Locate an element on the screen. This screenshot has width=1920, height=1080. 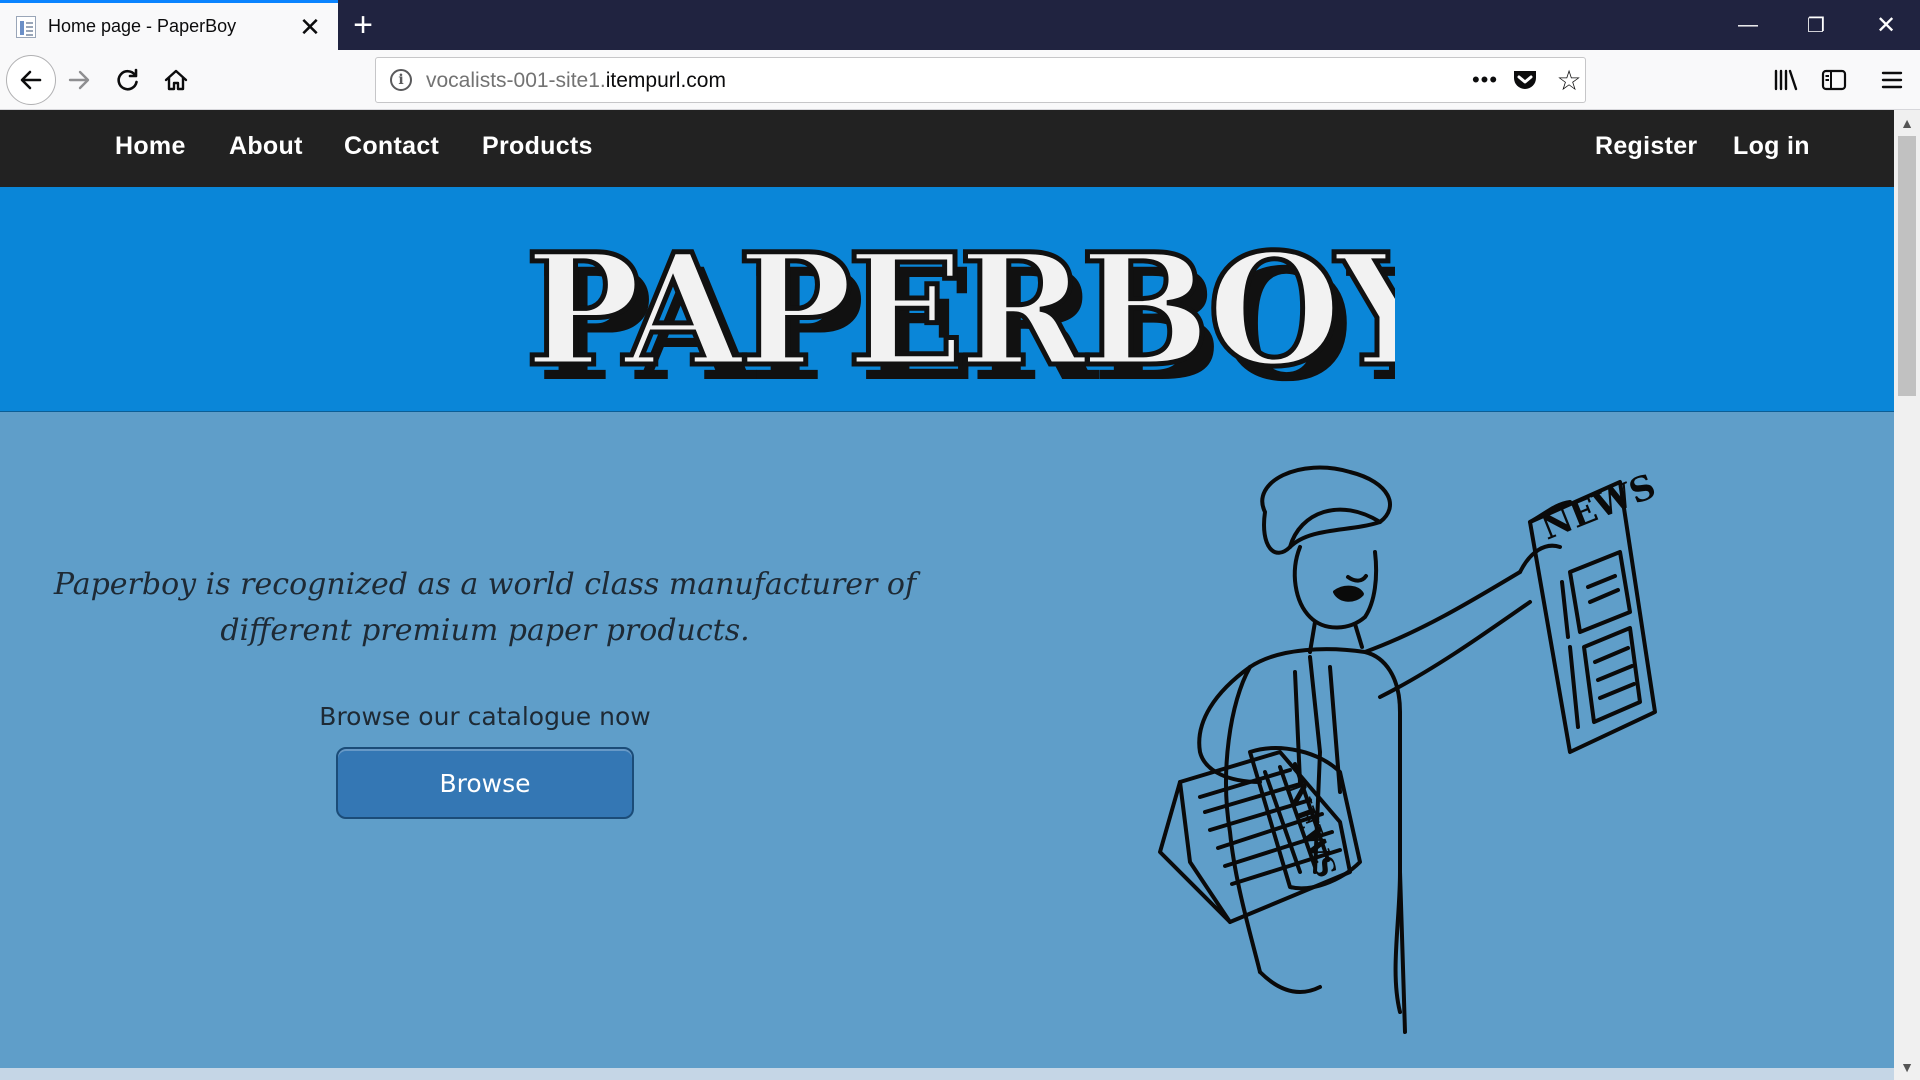
nav-link-login: Log in is located at coordinates (1771, 146).